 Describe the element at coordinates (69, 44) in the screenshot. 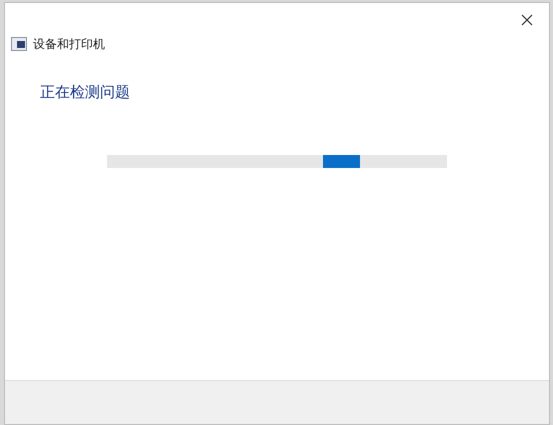

I see `window-title: 设备和打印机` at that location.